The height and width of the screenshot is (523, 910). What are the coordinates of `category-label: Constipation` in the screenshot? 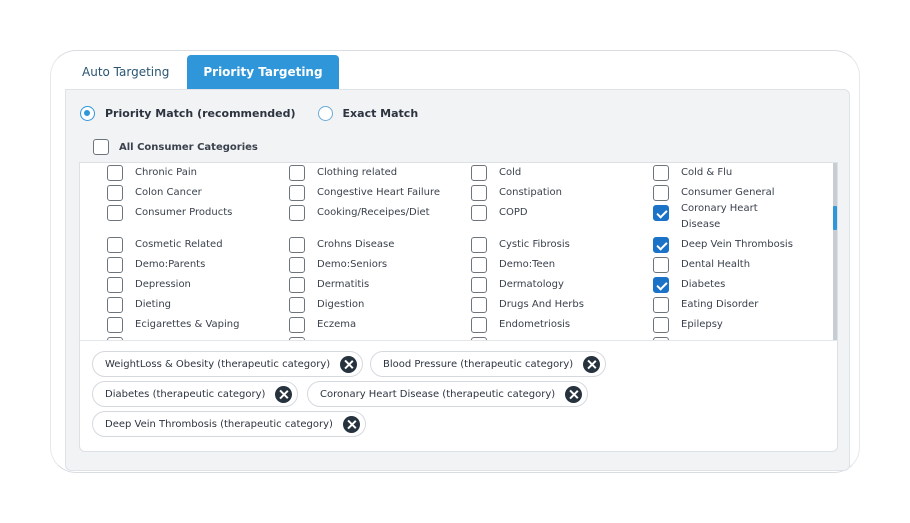 It's located at (530, 192).